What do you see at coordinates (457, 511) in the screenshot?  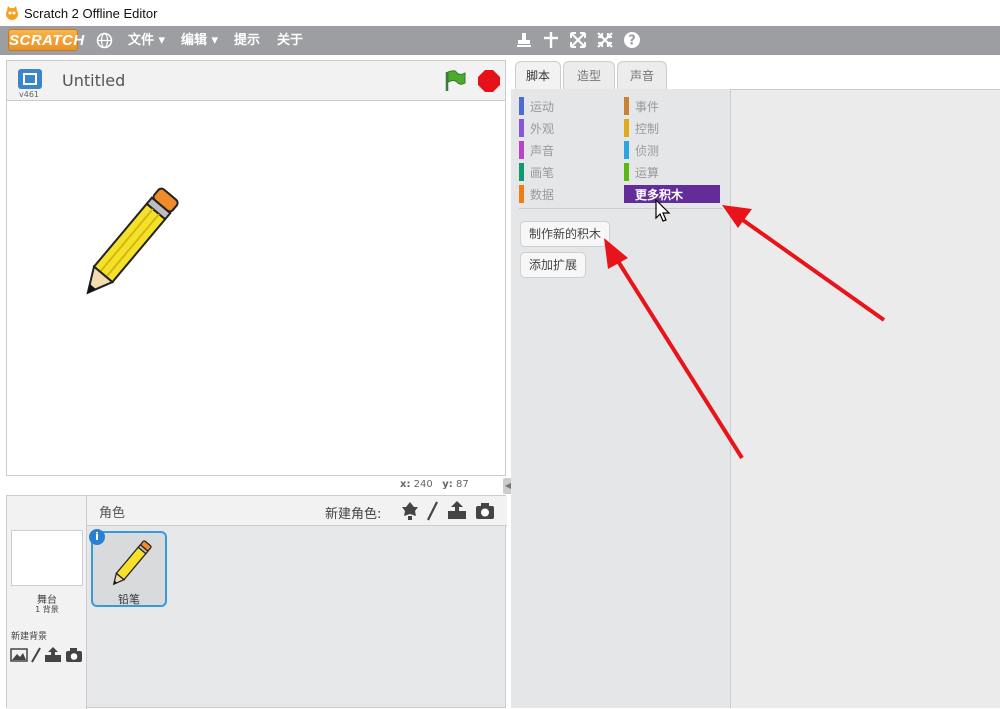 I see `upload-sprite-icon` at bounding box center [457, 511].